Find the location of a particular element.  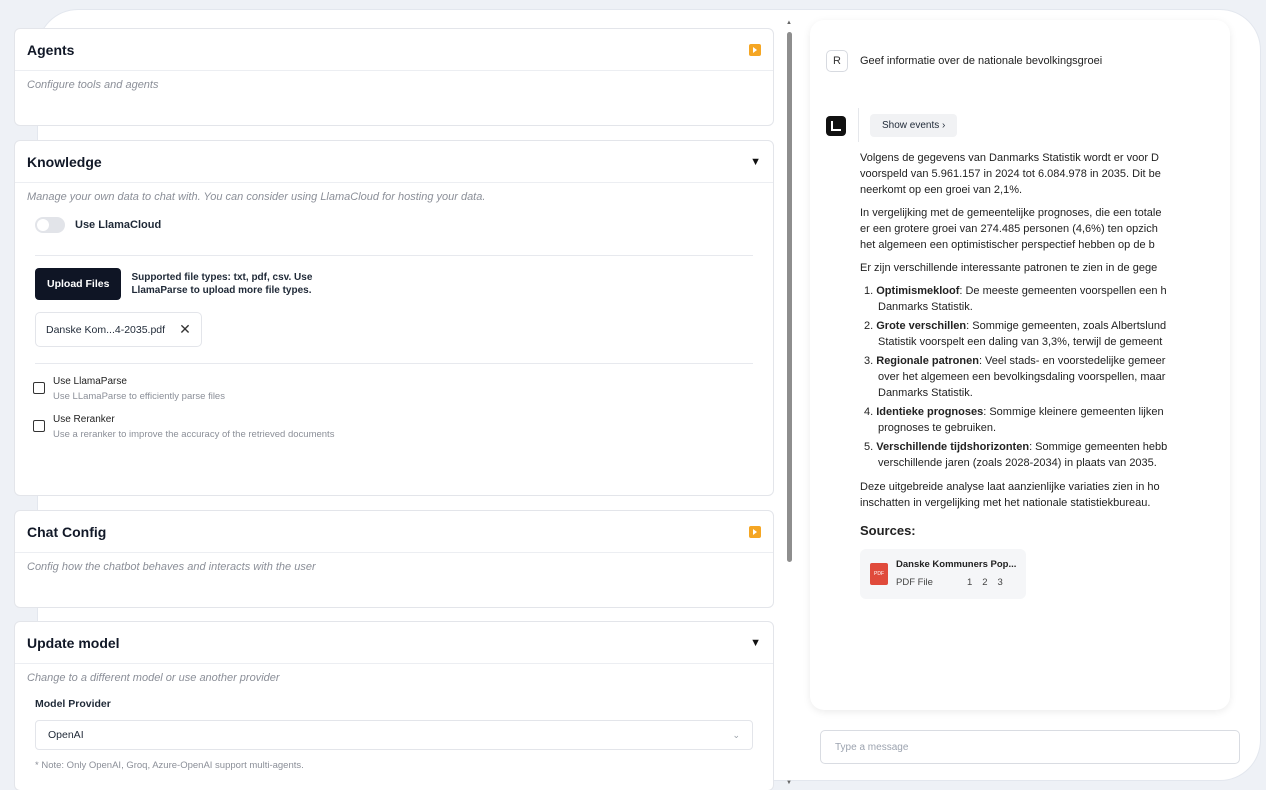

file-name: Danske Kom...4-2035.pdf is located at coordinates (106, 329).